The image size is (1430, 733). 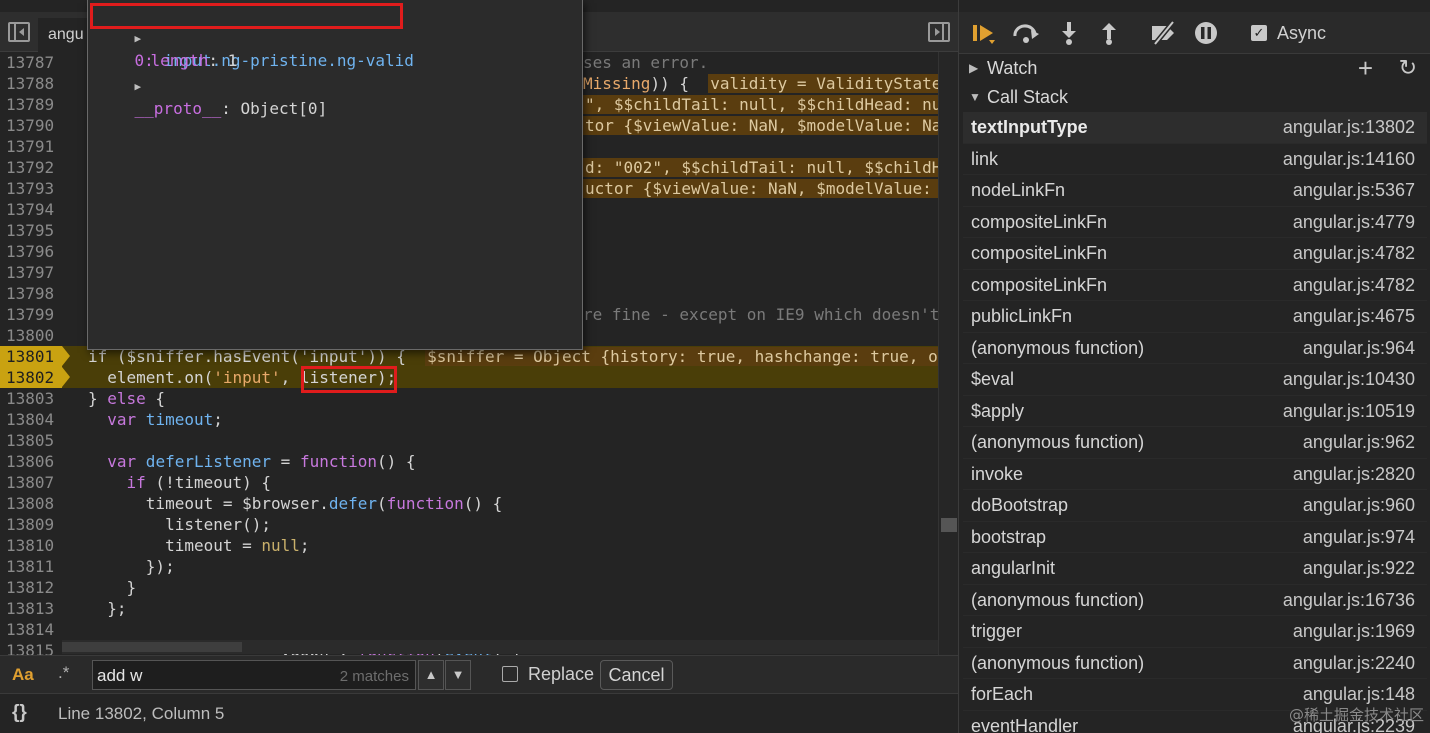 I want to click on callstack-section-header: ▼ Call Stack, so click(x=1194, y=97).